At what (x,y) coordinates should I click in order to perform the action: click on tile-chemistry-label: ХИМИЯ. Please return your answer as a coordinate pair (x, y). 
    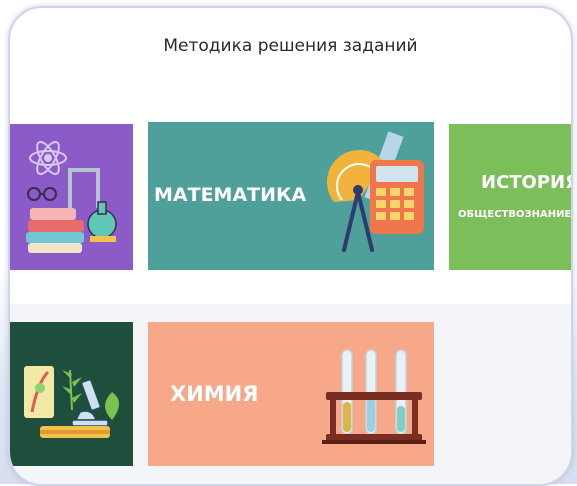
    Looking at the image, I should click on (214, 394).